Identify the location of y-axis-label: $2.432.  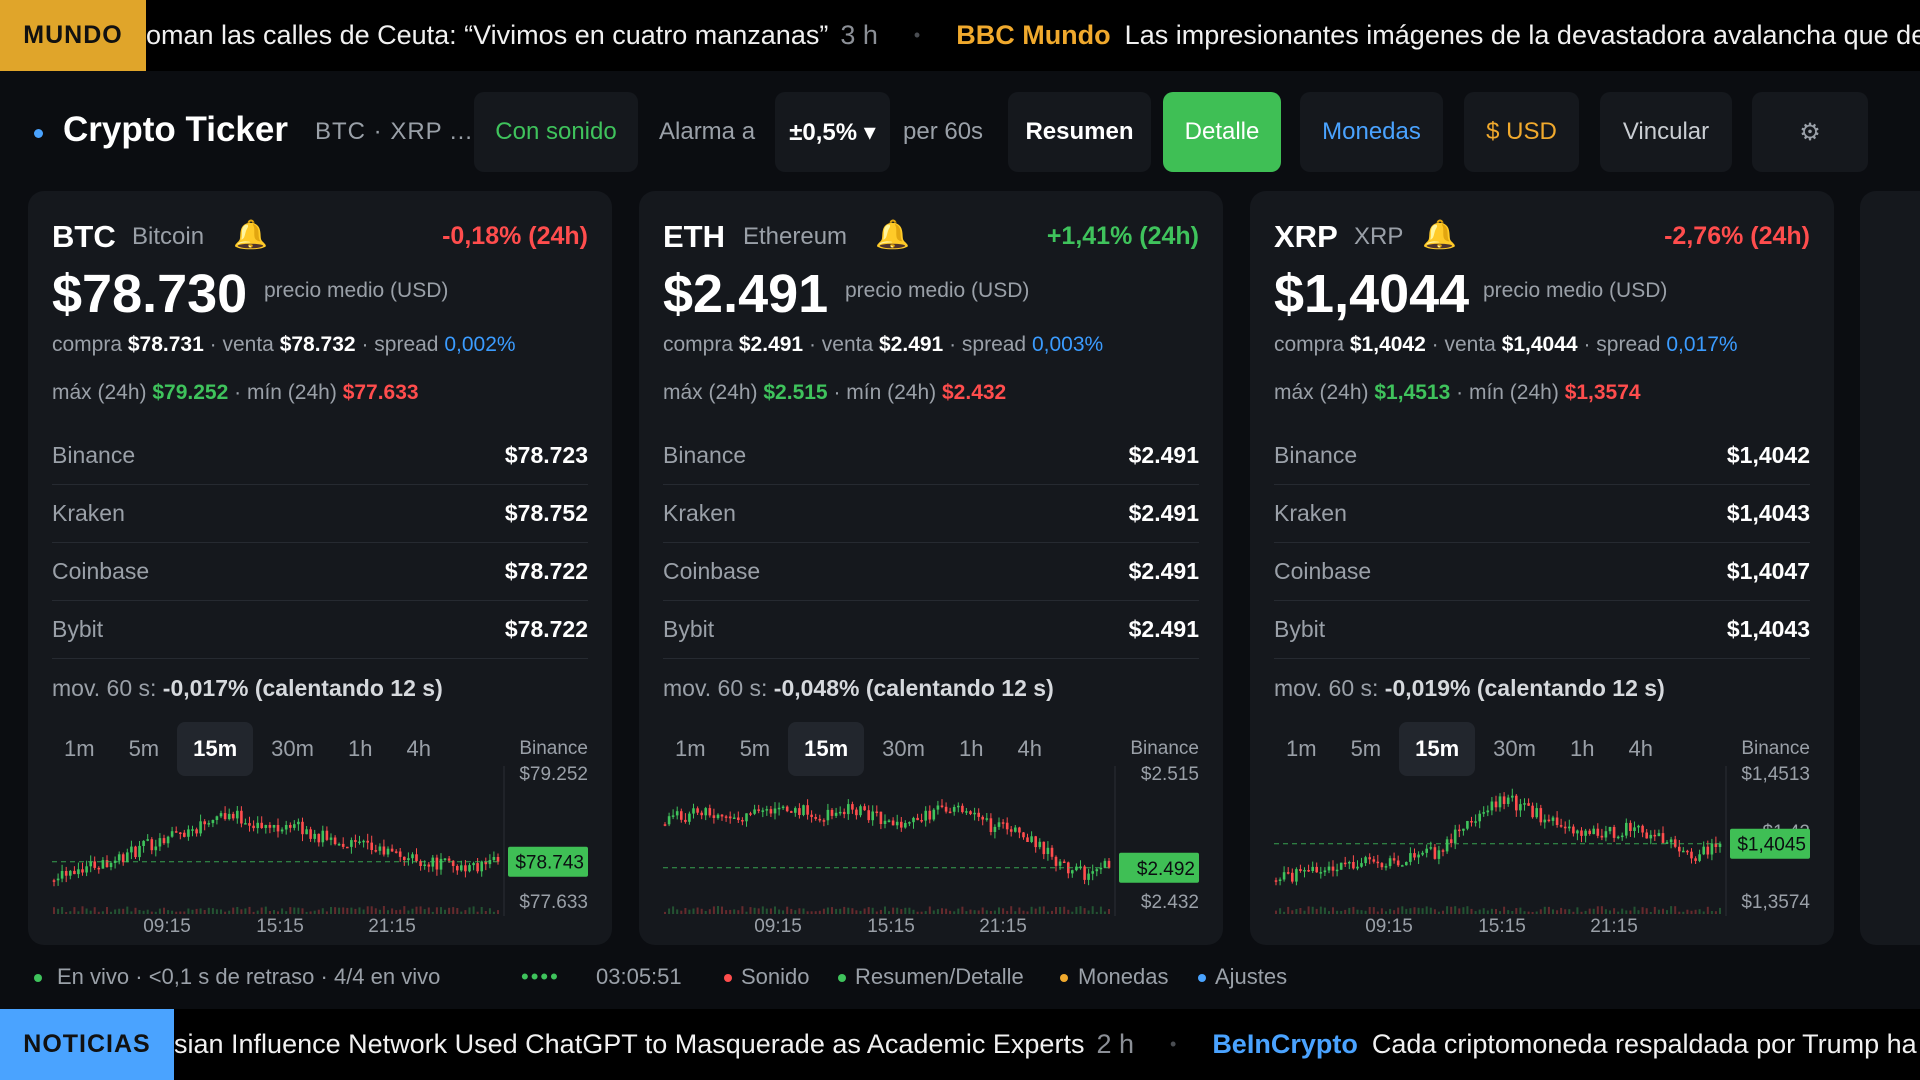
(1170, 902).